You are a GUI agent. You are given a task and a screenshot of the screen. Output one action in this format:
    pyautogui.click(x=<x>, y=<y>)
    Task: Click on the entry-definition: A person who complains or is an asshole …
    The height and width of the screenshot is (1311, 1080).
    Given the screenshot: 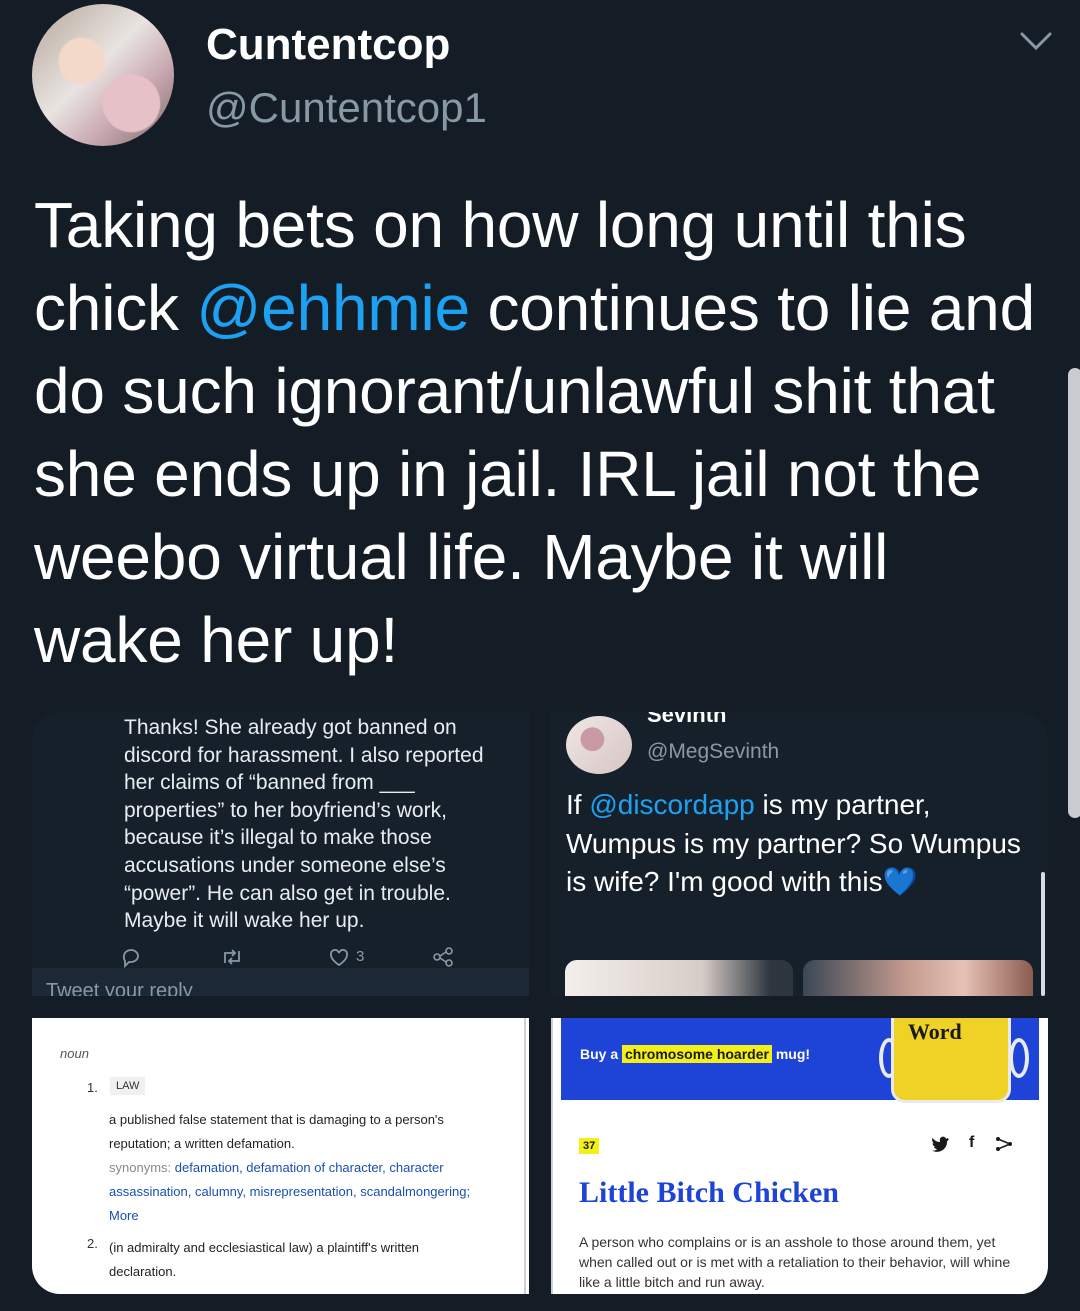 What is the action you would take?
    pyautogui.click(x=795, y=1262)
    